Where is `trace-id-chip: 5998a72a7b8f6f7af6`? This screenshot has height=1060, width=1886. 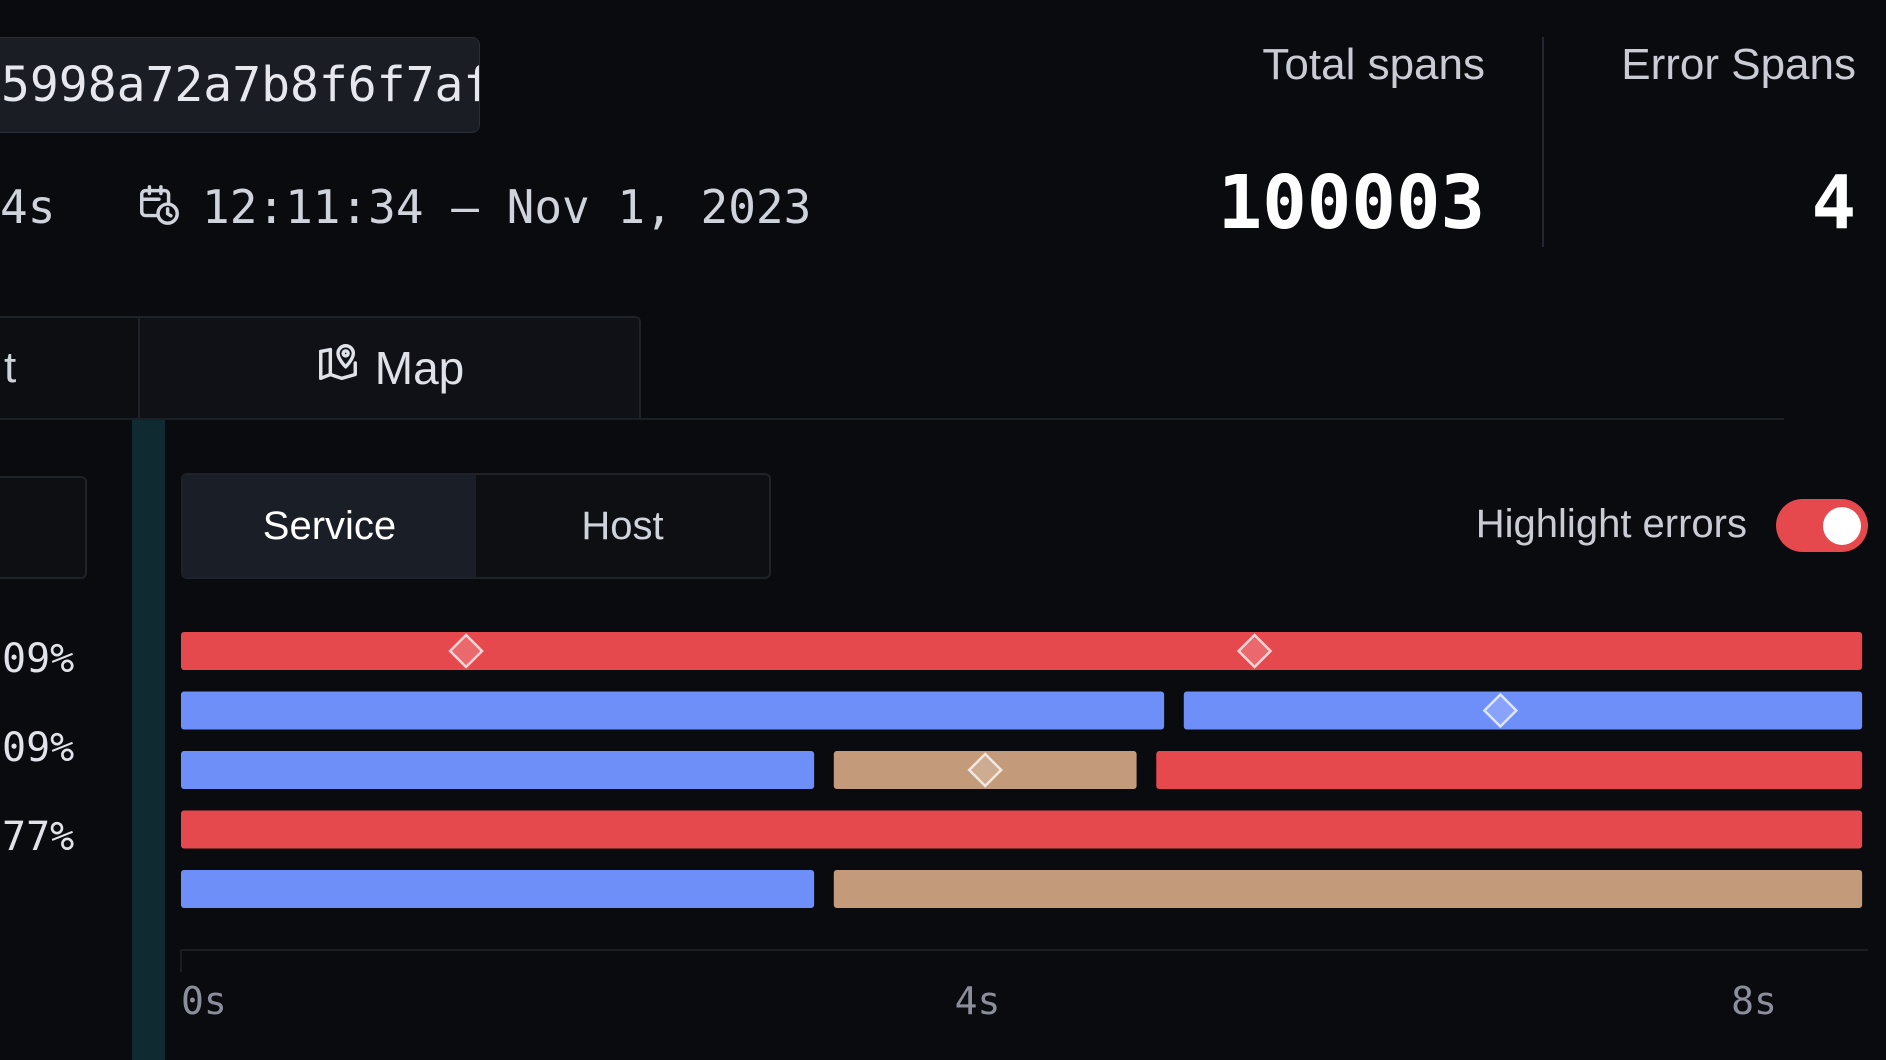
trace-id-chip: 5998a72a7b8f6f7af6 is located at coordinates (240, 85).